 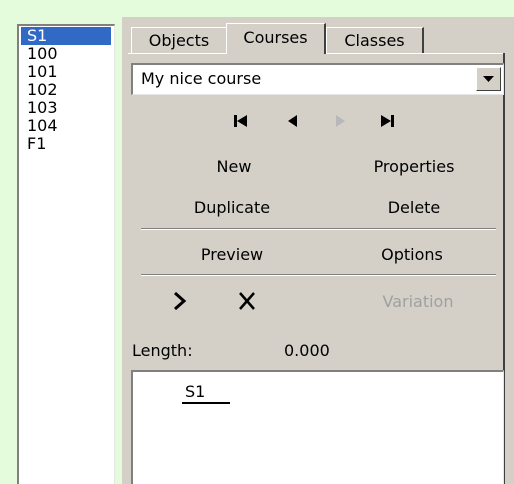 I want to click on tab-courses: Courses, so click(x=276, y=38).